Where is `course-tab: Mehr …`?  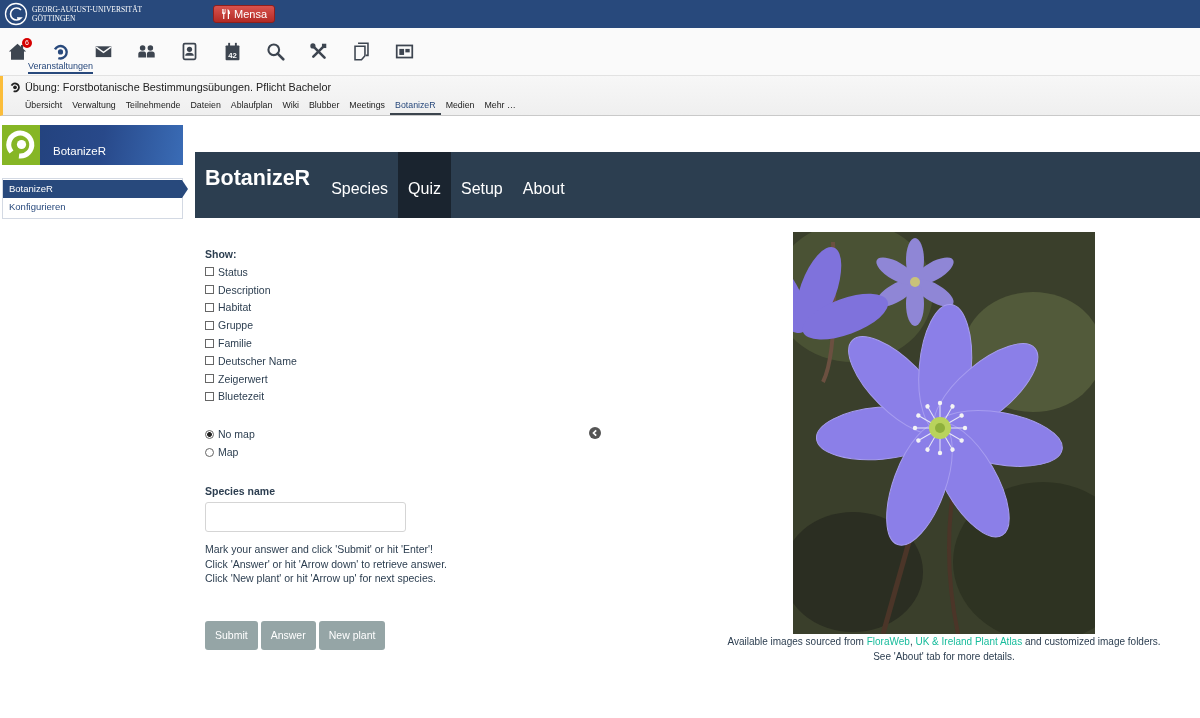 course-tab: Mehr … is located at coordinates (500, 106).